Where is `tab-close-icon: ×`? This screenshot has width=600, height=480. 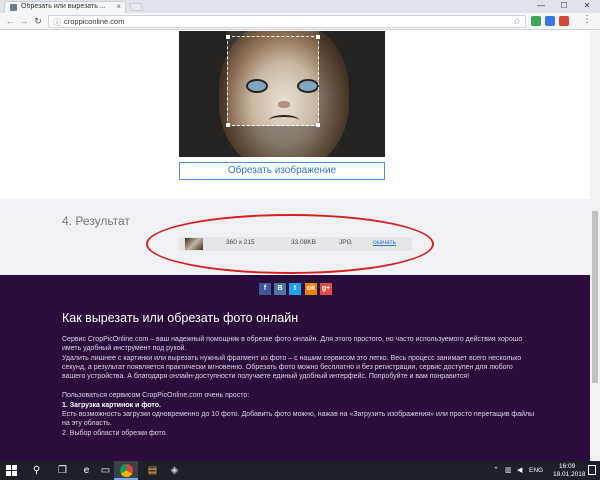 tab-close-icon: × is located at coordinates (118, 6).